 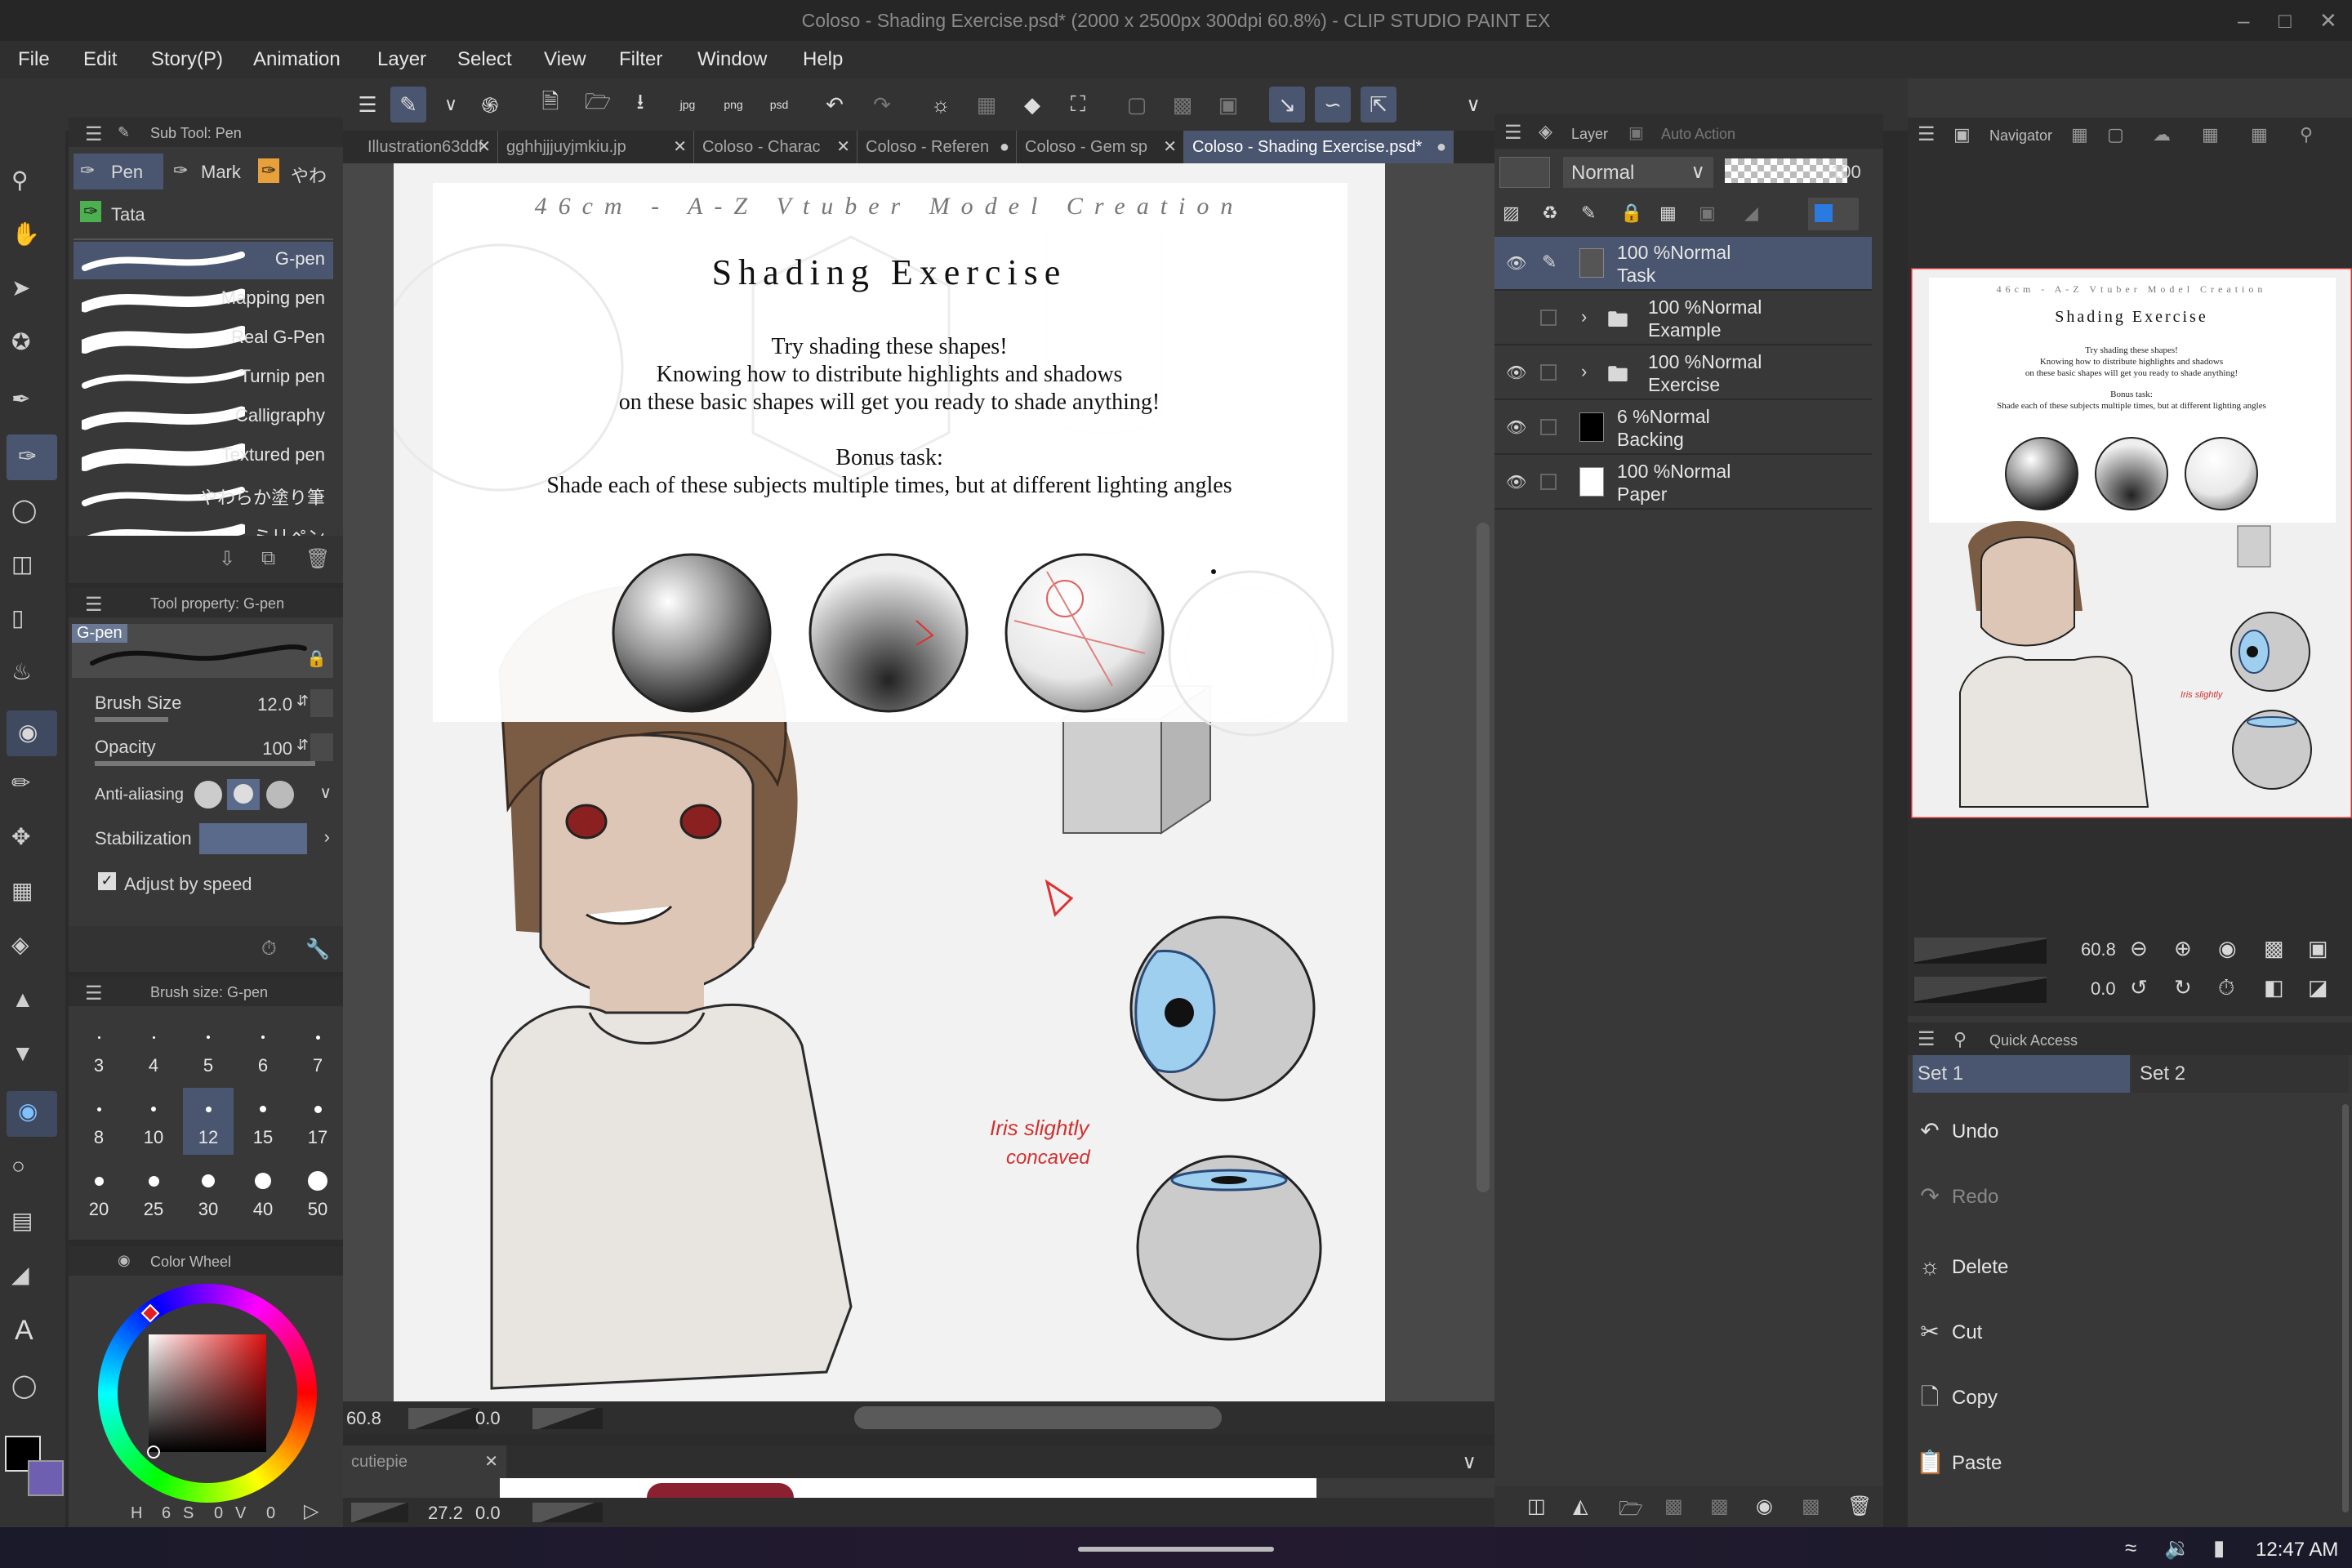 I want to click on canvas-horizontal-scrollbar, so click(x=1038, y=1417).